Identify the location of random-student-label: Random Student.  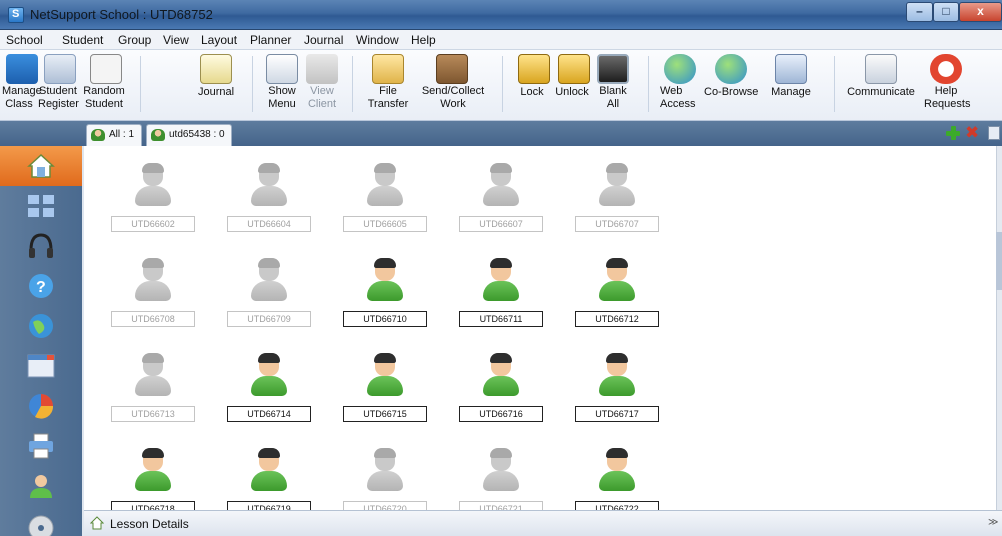
(104, 97).